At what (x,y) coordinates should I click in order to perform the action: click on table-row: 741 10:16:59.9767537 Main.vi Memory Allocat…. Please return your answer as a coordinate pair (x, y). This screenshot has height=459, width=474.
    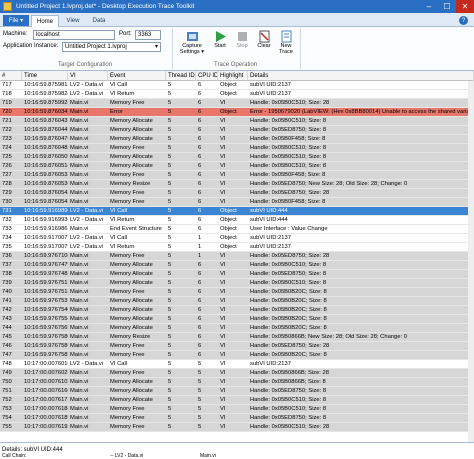
    Looking at the image, I should click on (237, 301).